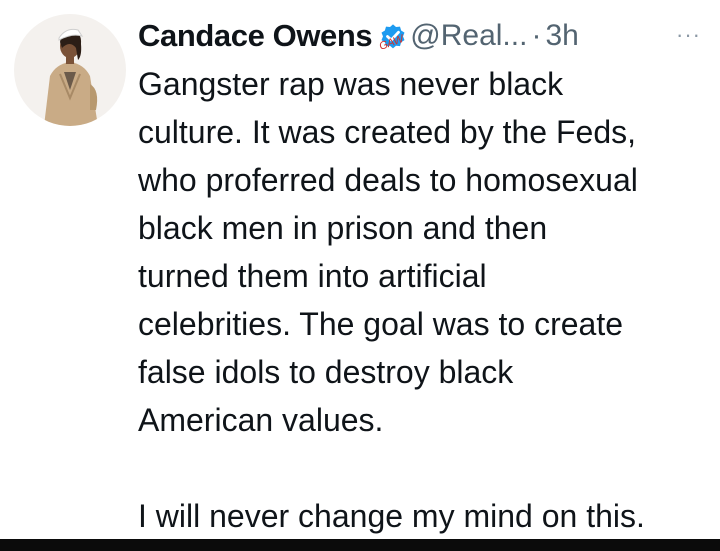 Image resolution: width=720 pixels, height=551 pixels. I want to click on bottom-edge-bar, so click(360, 545).